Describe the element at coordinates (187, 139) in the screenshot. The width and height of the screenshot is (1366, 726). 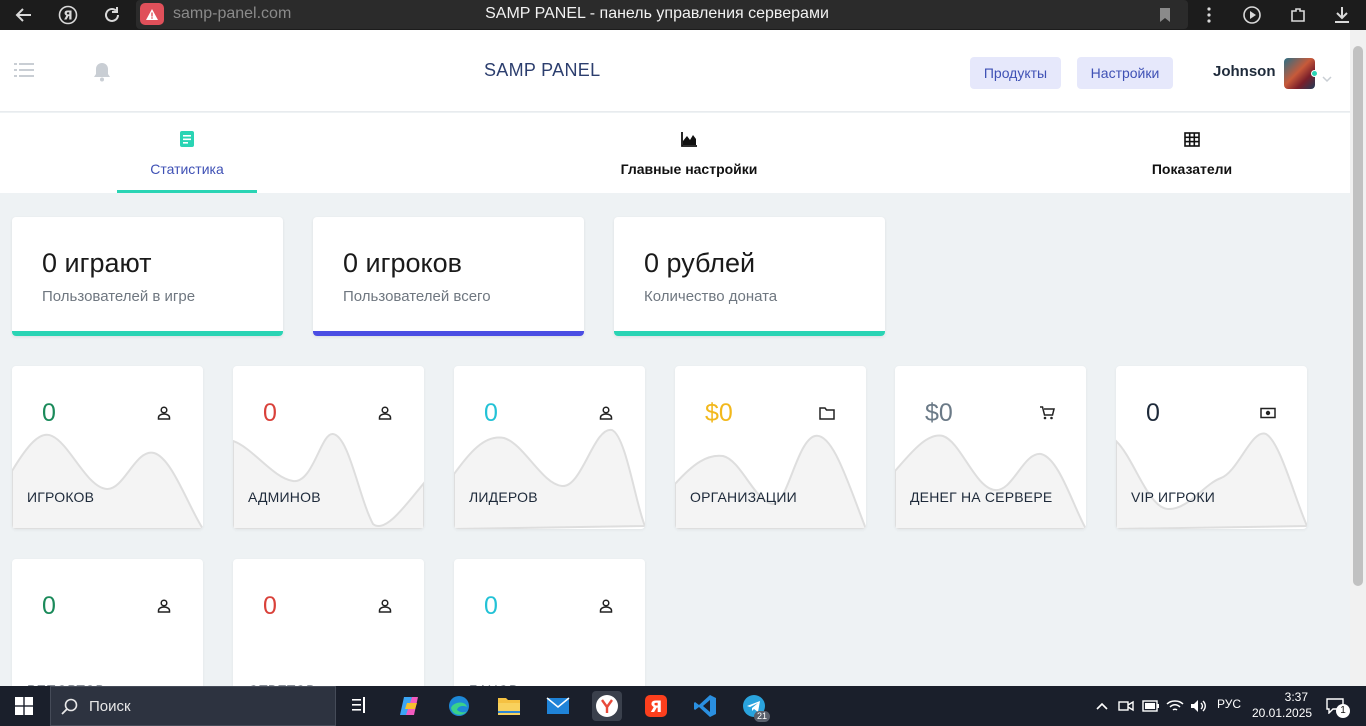
I see `document-icon` at that location.